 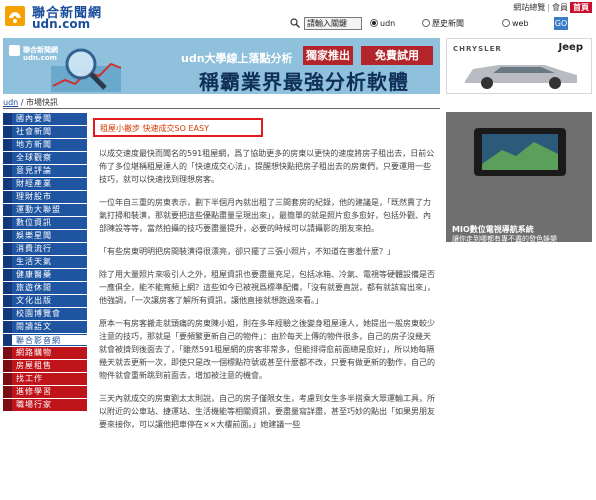 I want to click on sidebar-item-label: 職場行家, so click(x=49, y=405).